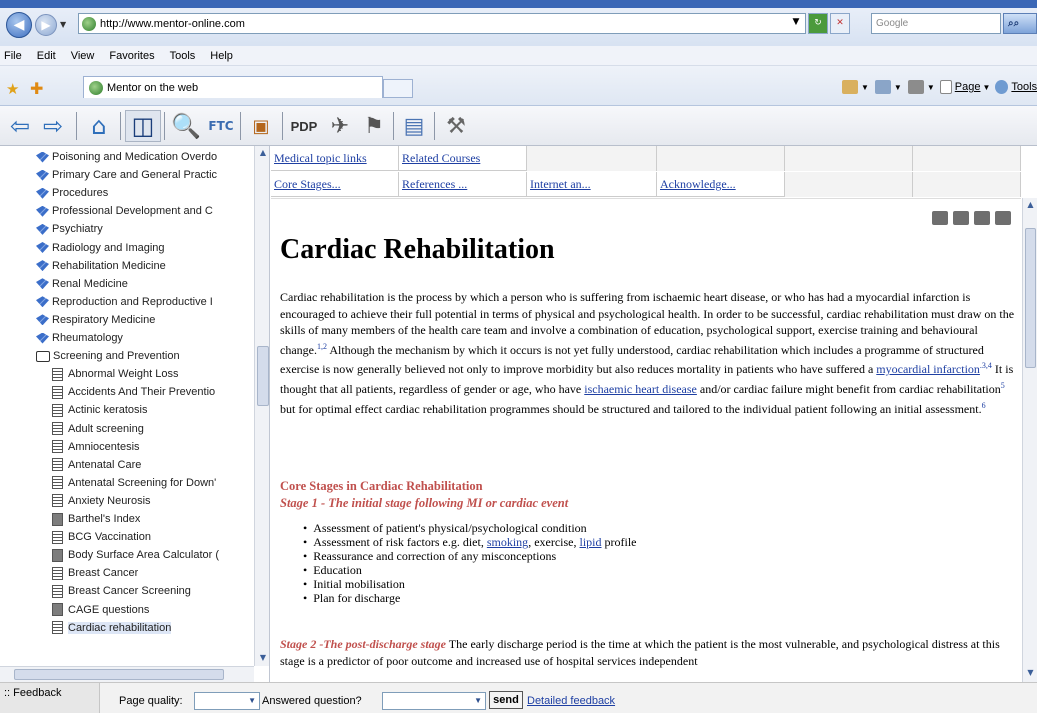 This screenshot has width=1037, height=713. What do you see at coordinates (928, 369) in the screenshot?
I see `link-myocardial-infarction: myocardial infarction` at bounding box center [928, 369].